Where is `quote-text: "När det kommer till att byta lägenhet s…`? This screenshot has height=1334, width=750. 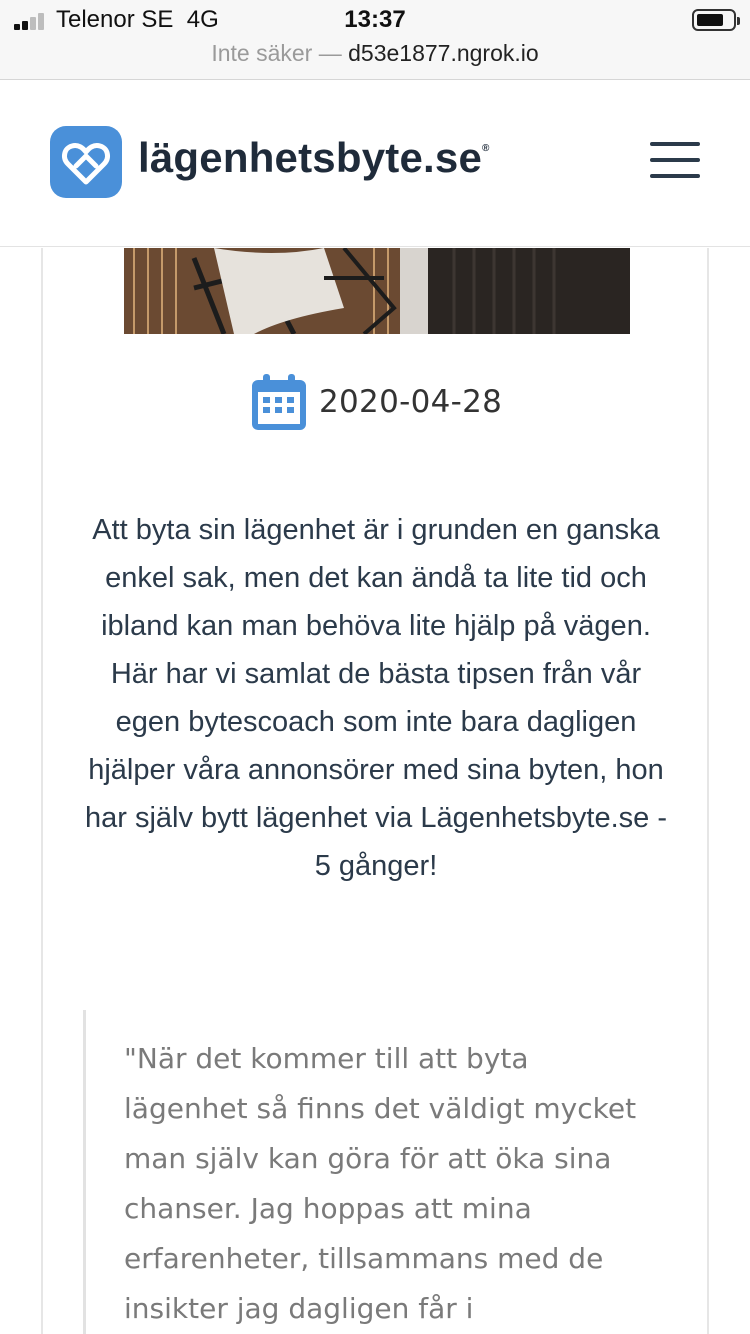 quote-text: "När det kommer till att byta lägenhet s… is located at coordinates (380, 1183).